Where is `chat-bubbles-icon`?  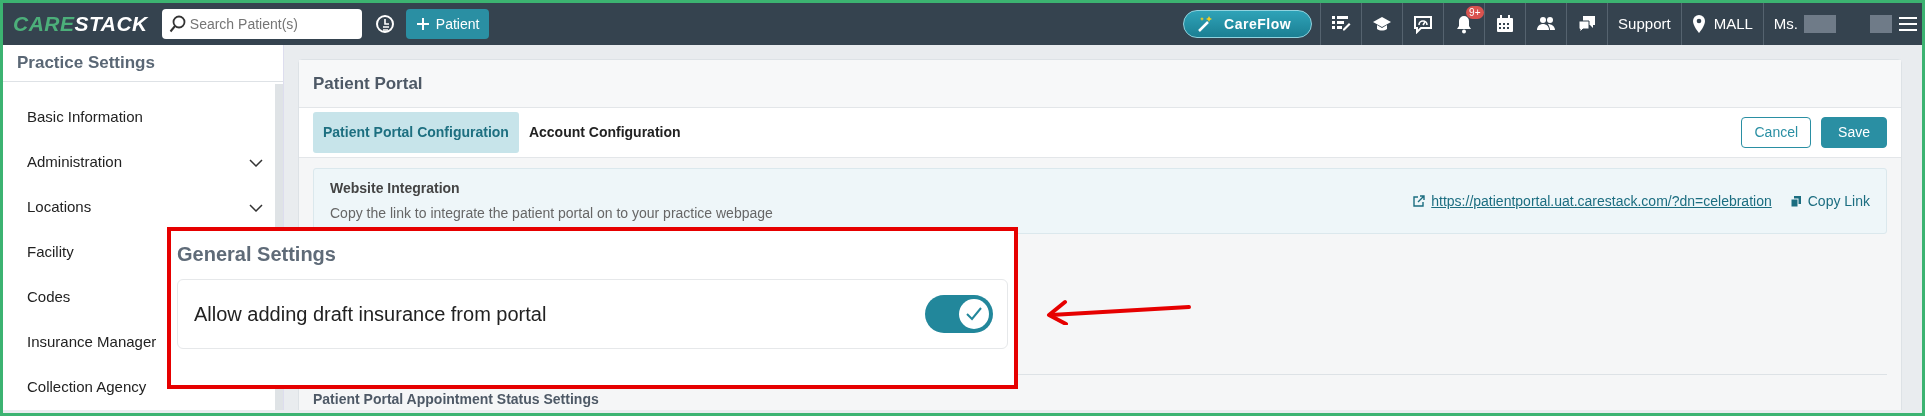
chat-bubbles-icon is located at coordinates (1587, 24).